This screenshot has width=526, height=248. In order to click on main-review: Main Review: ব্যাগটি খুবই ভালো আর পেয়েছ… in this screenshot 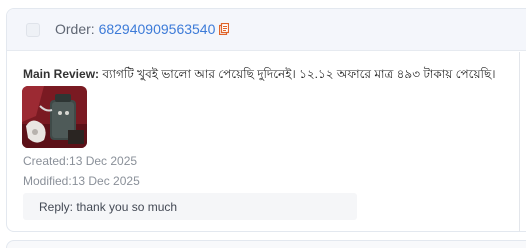, I will do `click(259, 76)`.